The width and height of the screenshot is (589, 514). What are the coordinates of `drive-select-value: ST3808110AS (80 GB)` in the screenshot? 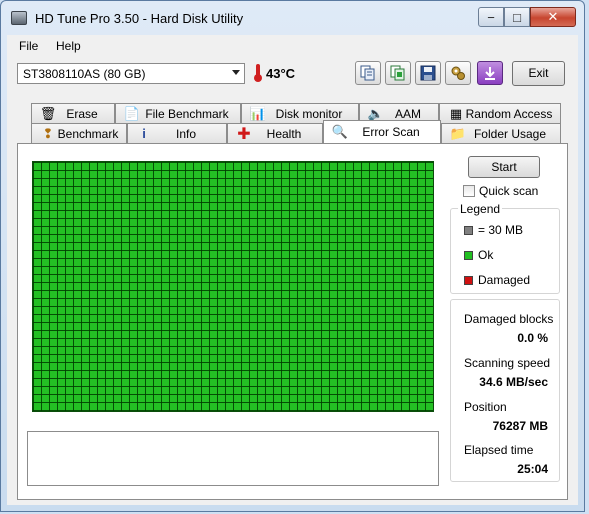 It's located at (84, 74).